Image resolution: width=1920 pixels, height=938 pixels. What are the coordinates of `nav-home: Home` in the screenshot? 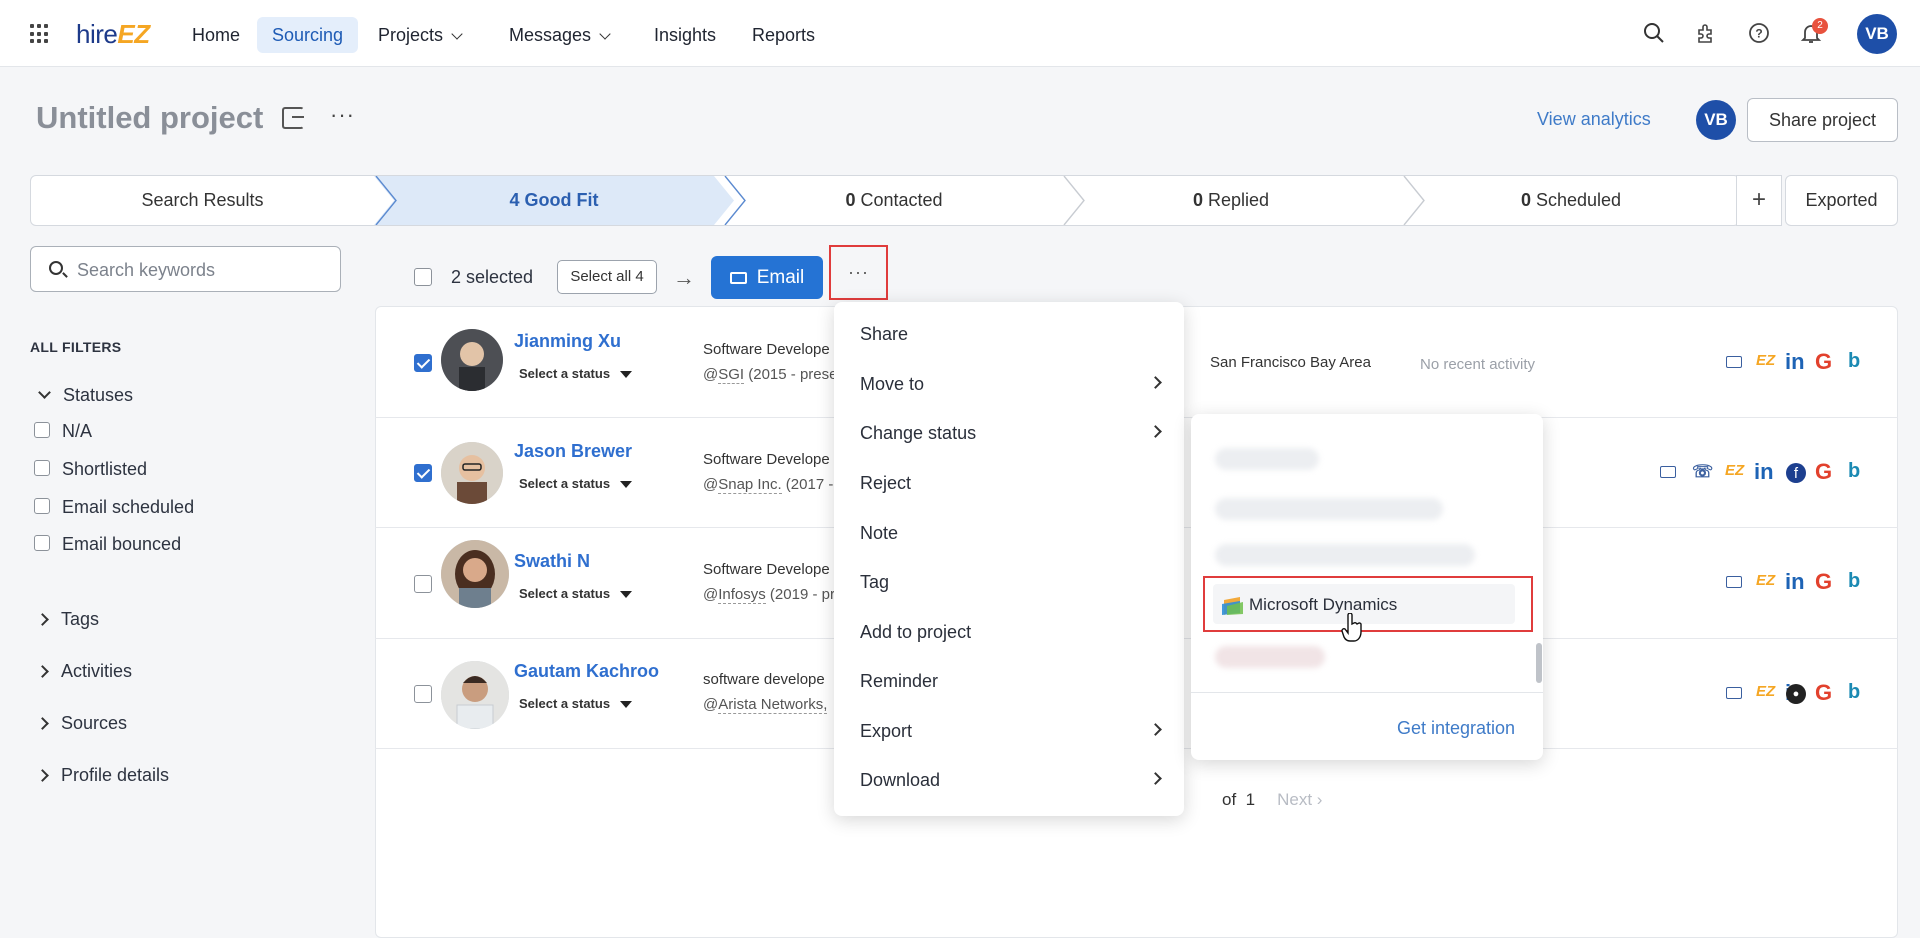 It's located at (216, 35).